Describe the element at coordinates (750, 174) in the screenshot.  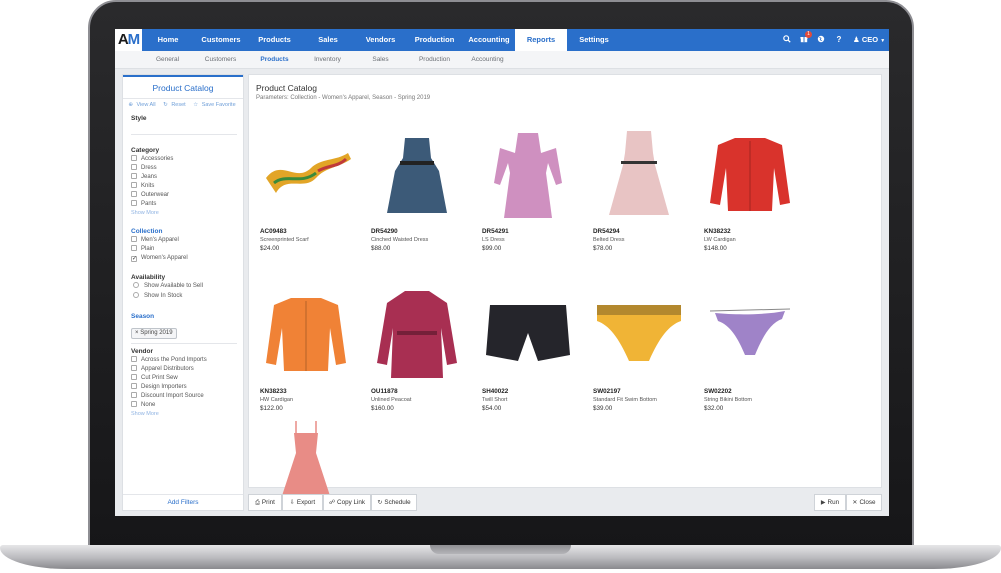
I see `cardigan-icon` at that location.